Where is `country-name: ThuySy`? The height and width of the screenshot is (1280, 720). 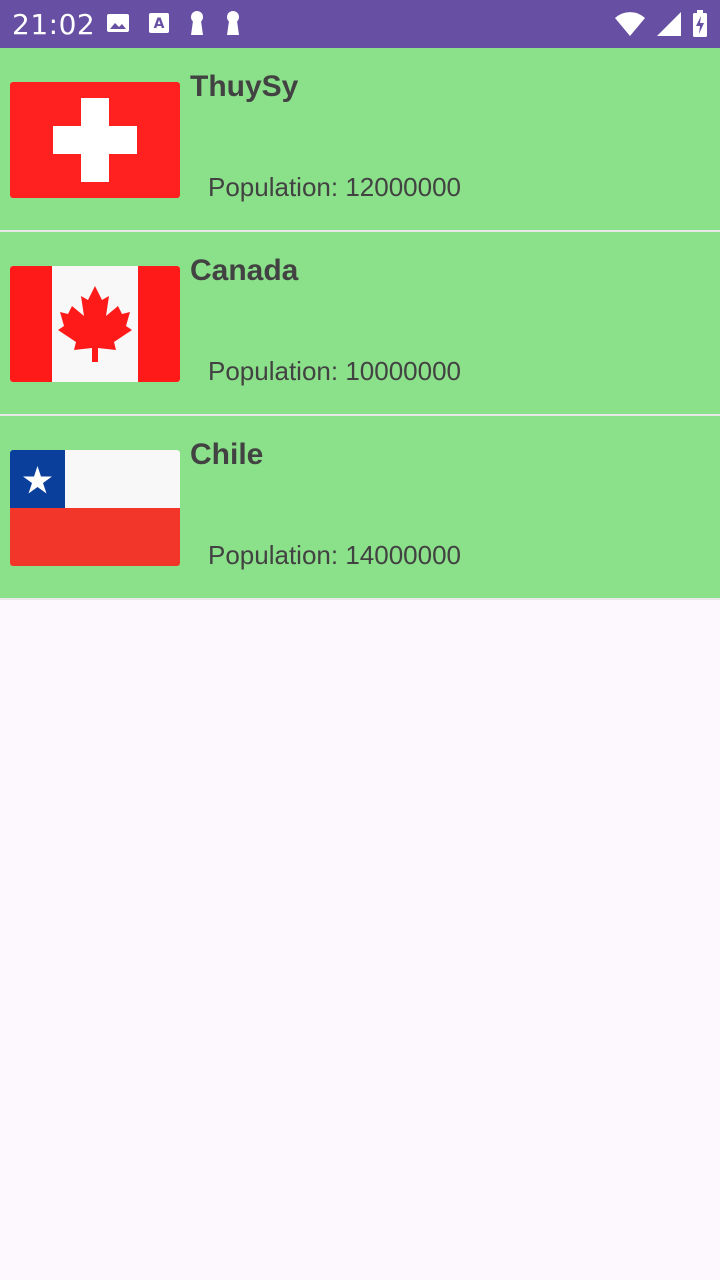
country-name: ThuySy is located at coordinates (244, 86).